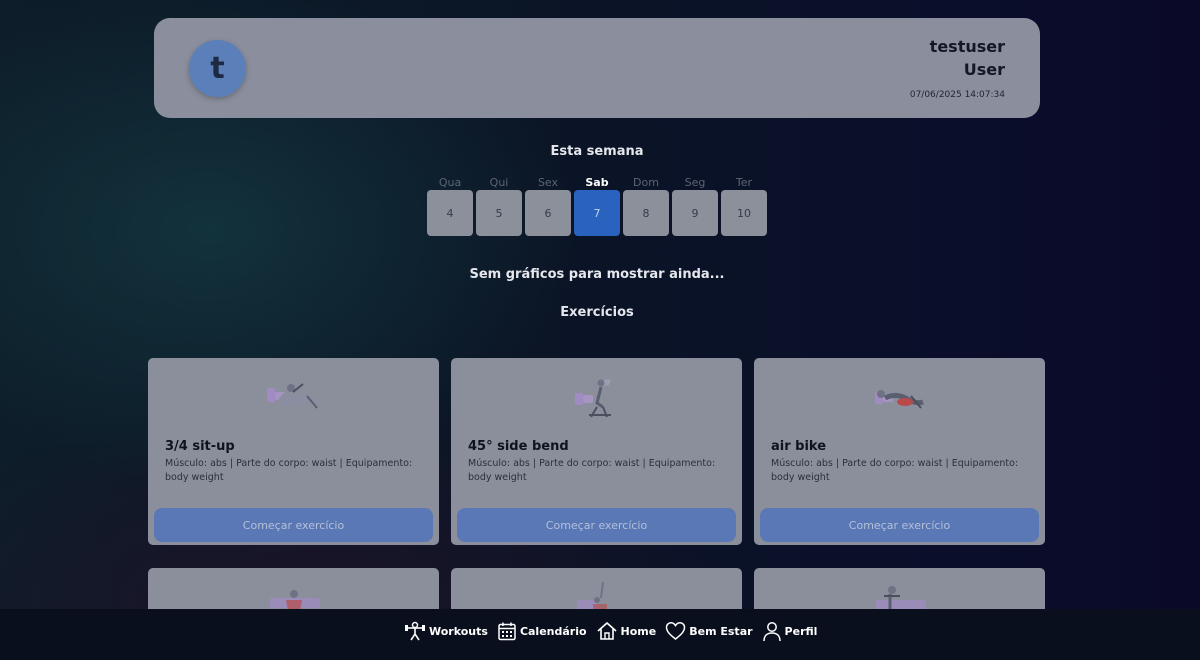  What do you see at coordinates (415, 631) in the screenshot?
I see `dumbbell-person-icon` at bounding box center [415, 631].